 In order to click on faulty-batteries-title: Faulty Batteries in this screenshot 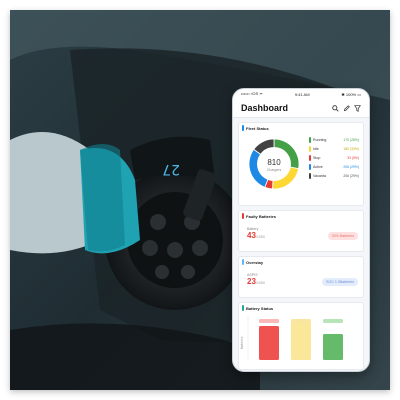, I will do `click(301, 216)`.